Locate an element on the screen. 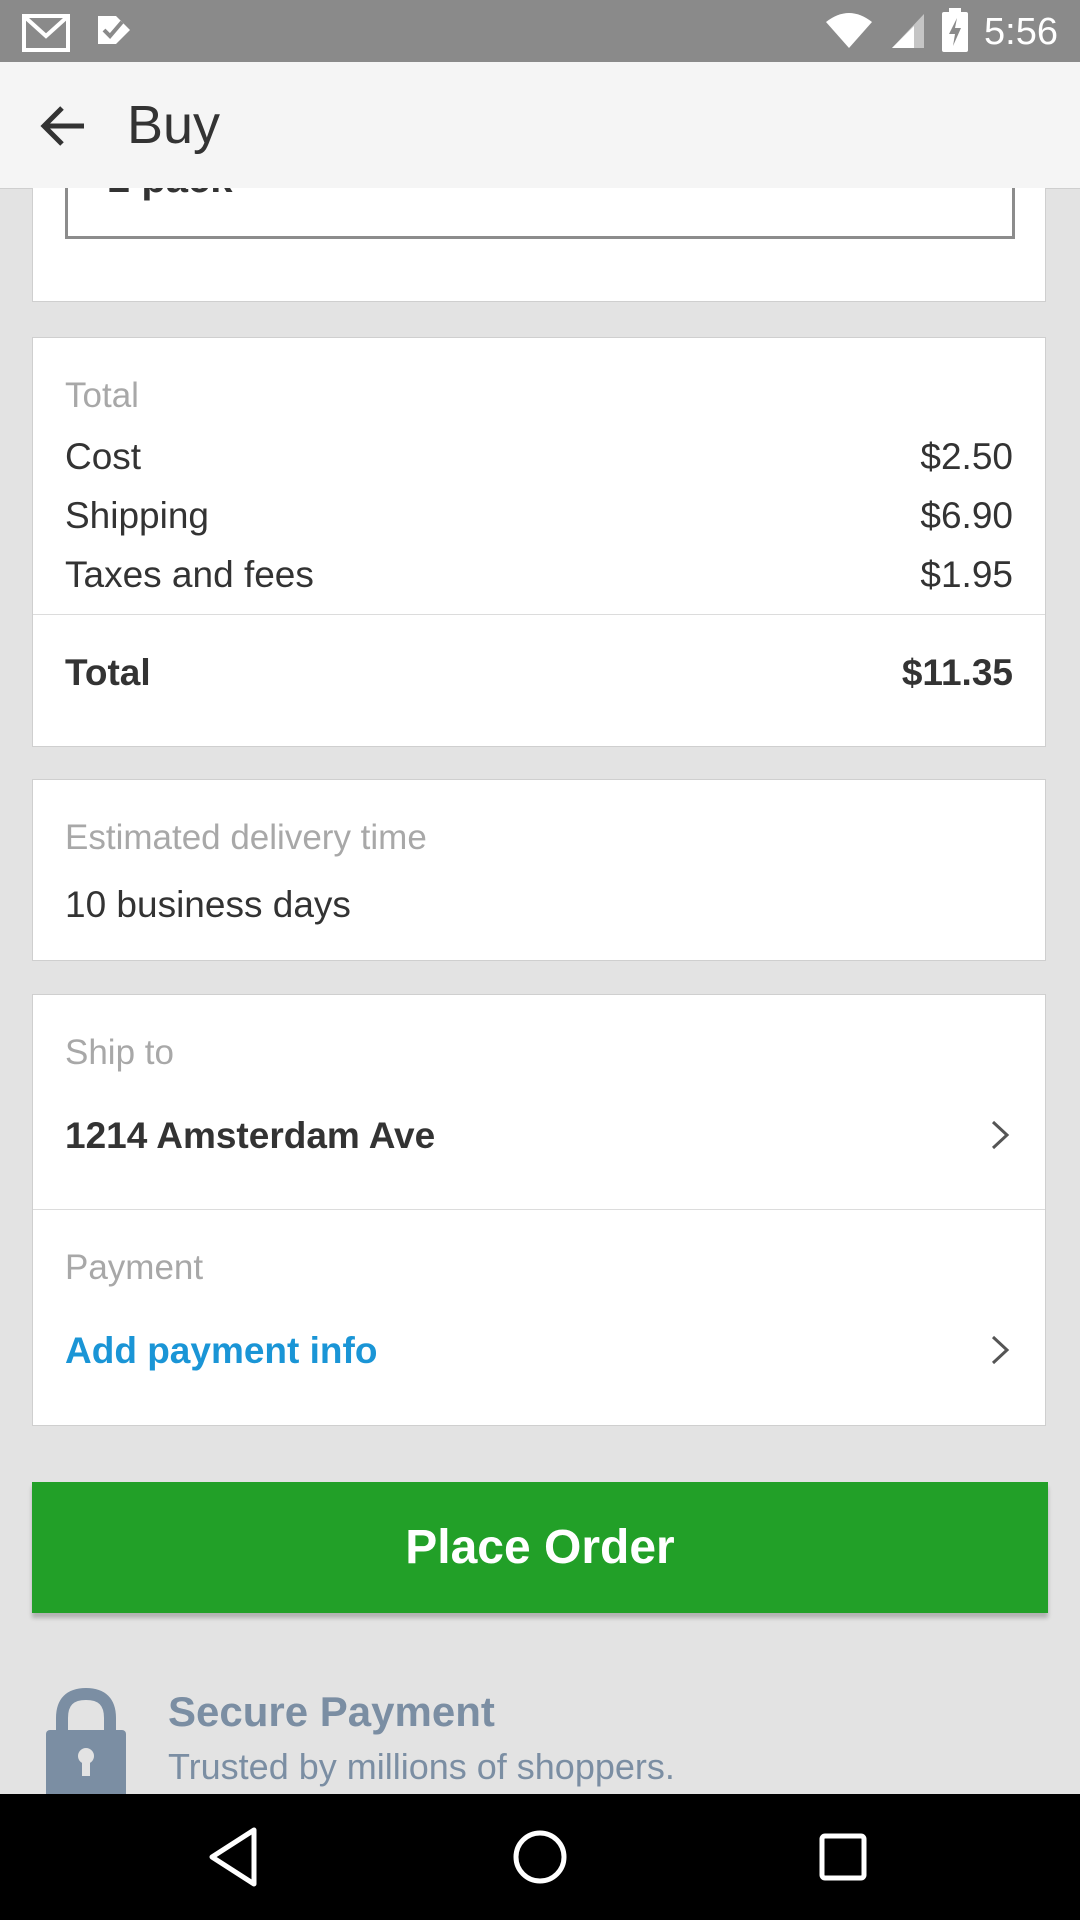  arrow-back-icon is located at coordinates (62, 126).